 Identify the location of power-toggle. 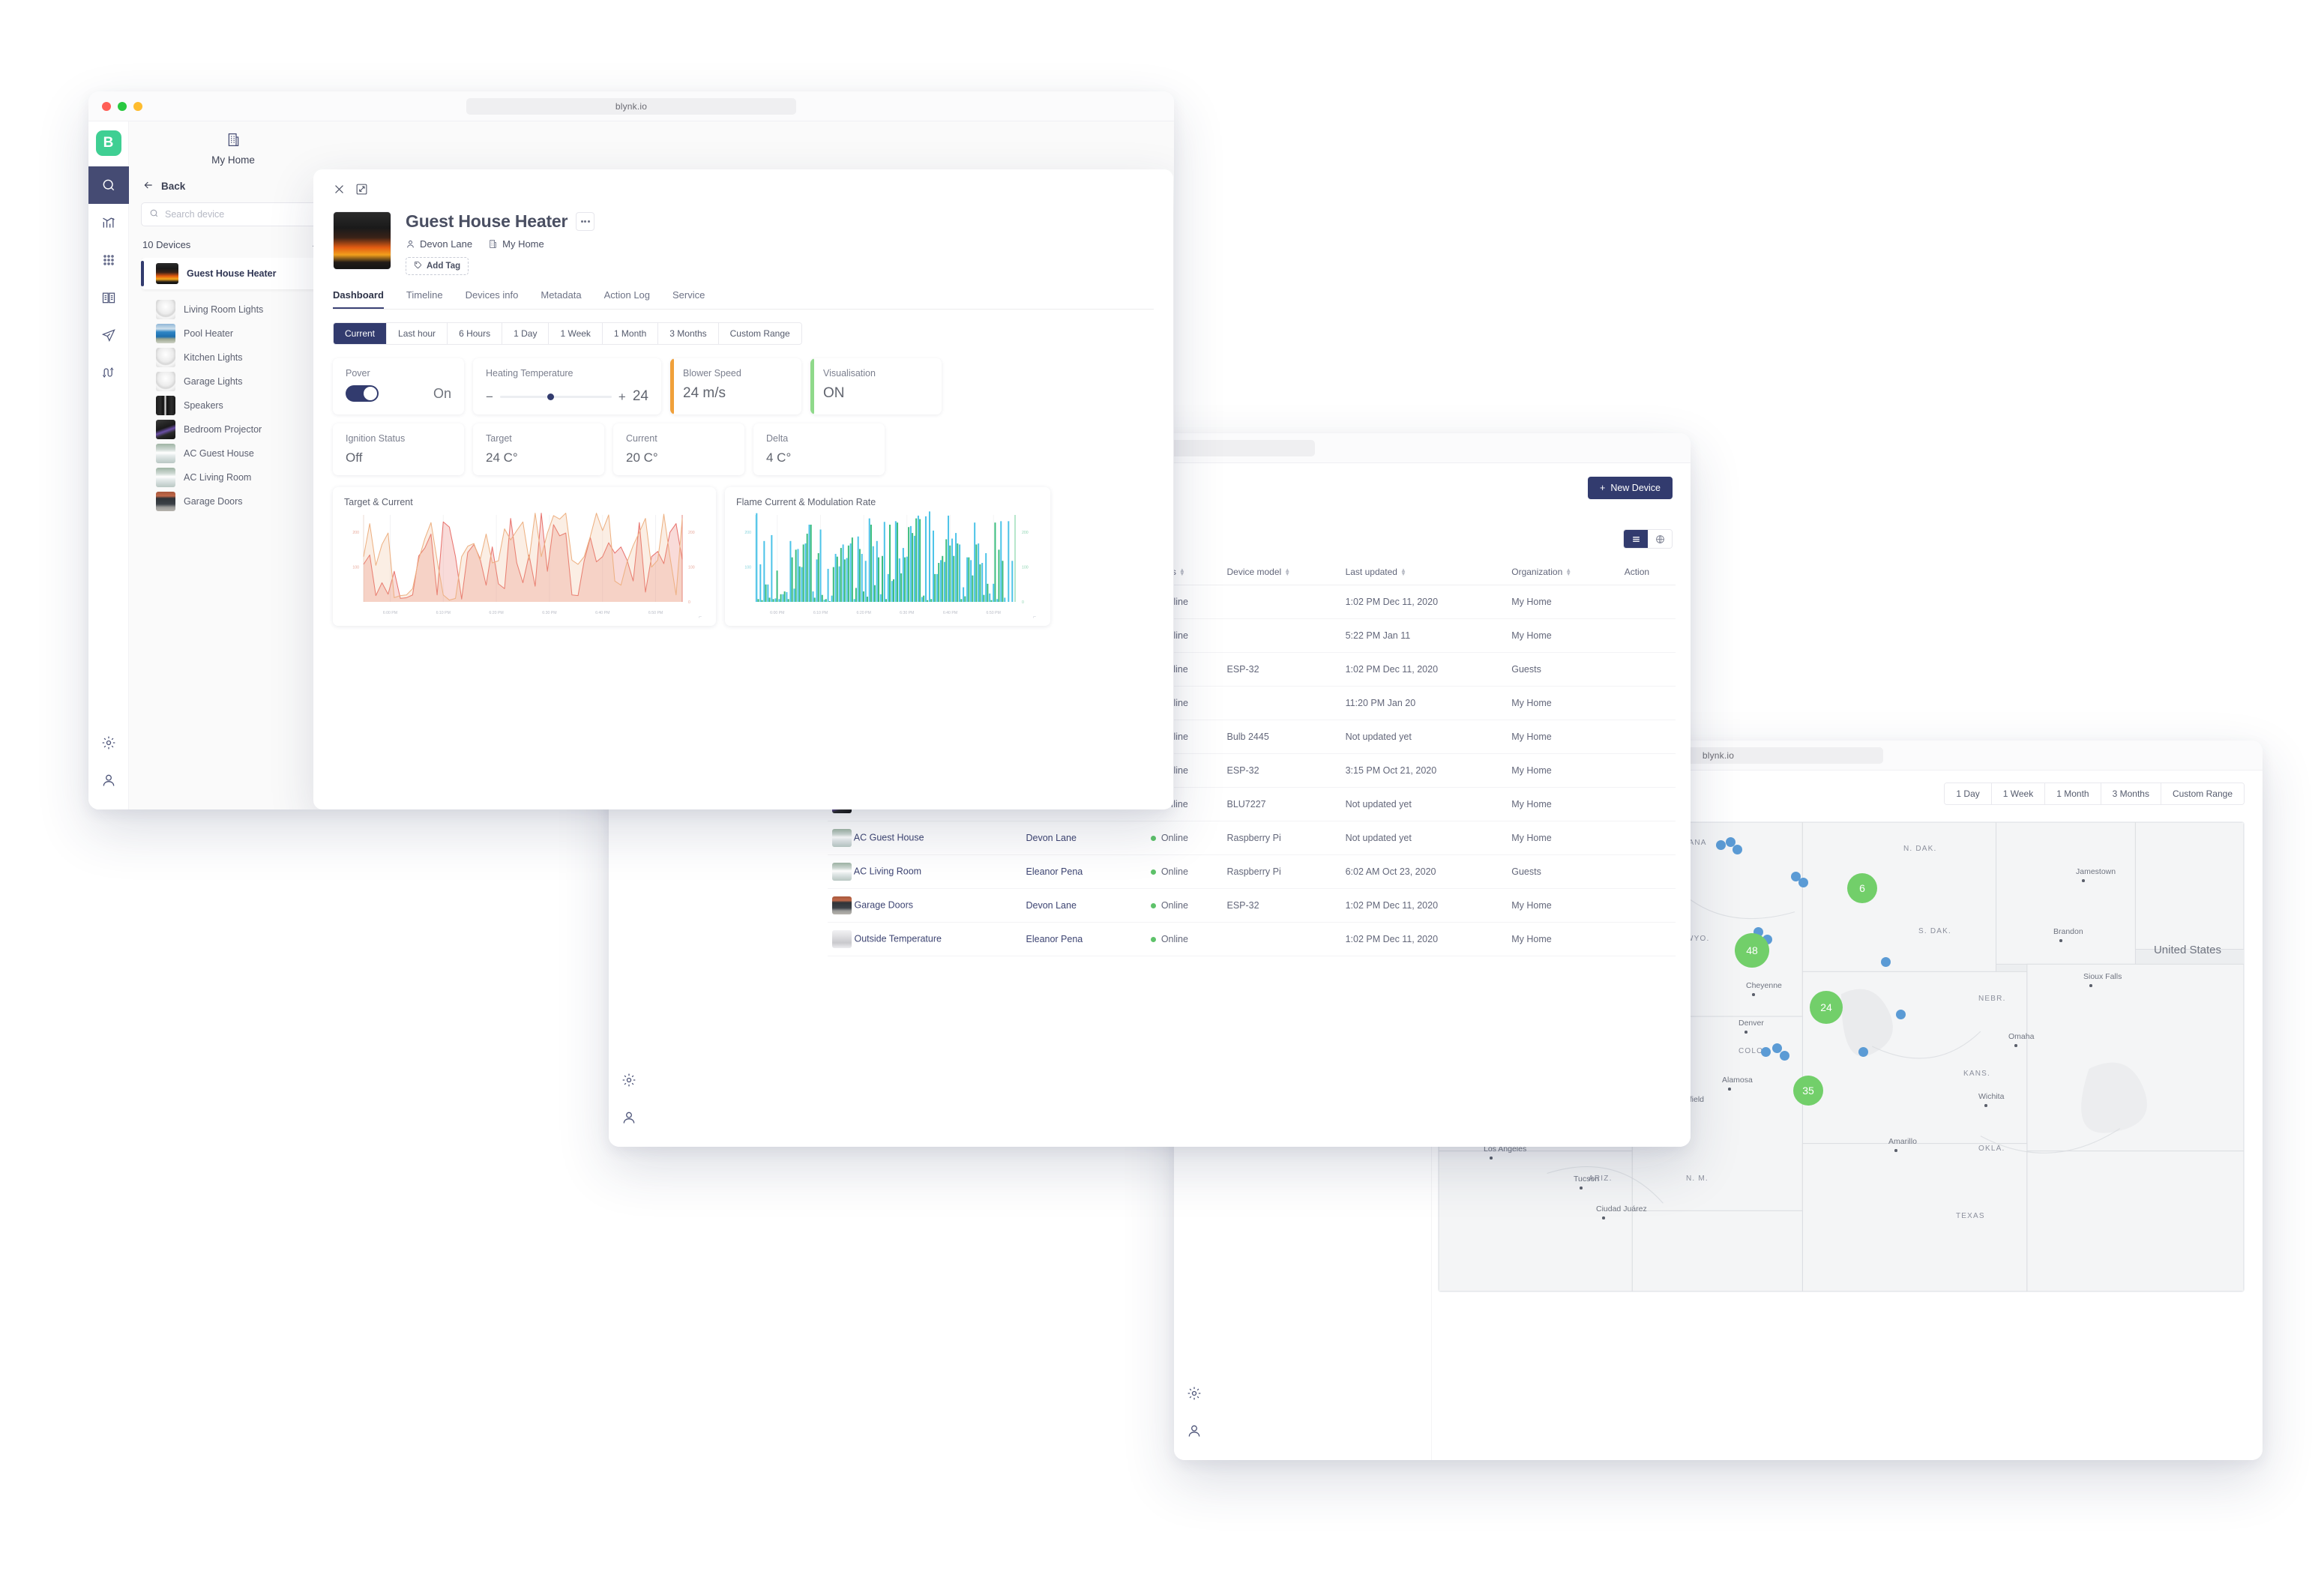
(362, 393).